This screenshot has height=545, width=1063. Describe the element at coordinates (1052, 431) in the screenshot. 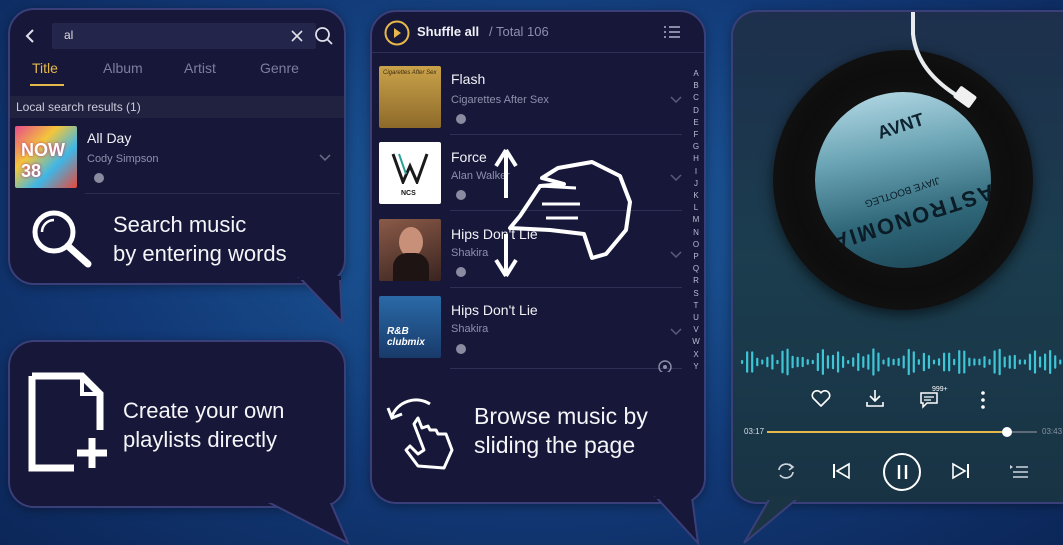

I see `time-total: 03:43` at that location.